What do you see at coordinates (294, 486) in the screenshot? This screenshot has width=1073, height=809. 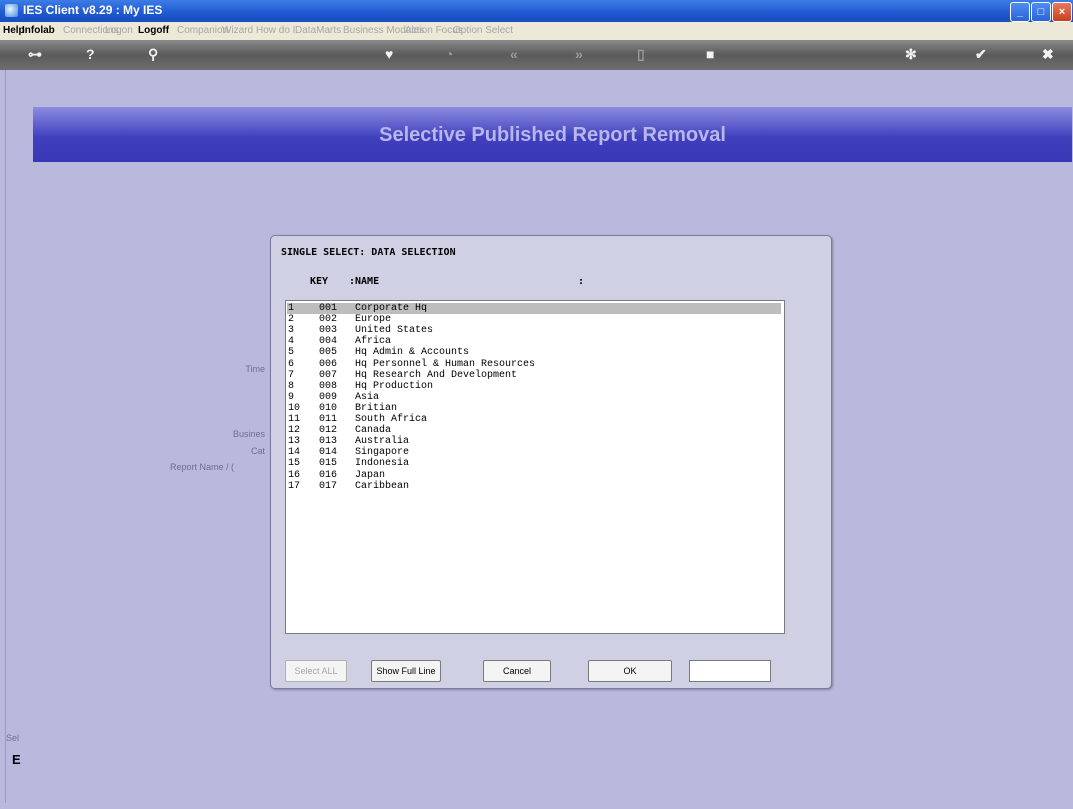 I see `row-number: 17` at bounding box center [294, 486].